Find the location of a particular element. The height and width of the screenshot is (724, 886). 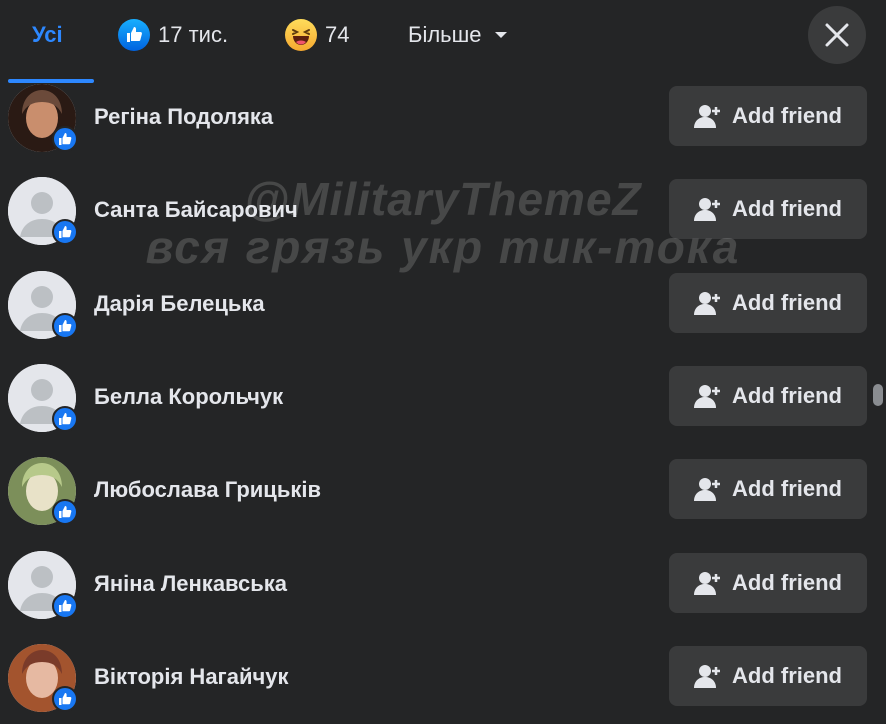

person-name: Санта Байсарович is located at coordinates (196, 210).